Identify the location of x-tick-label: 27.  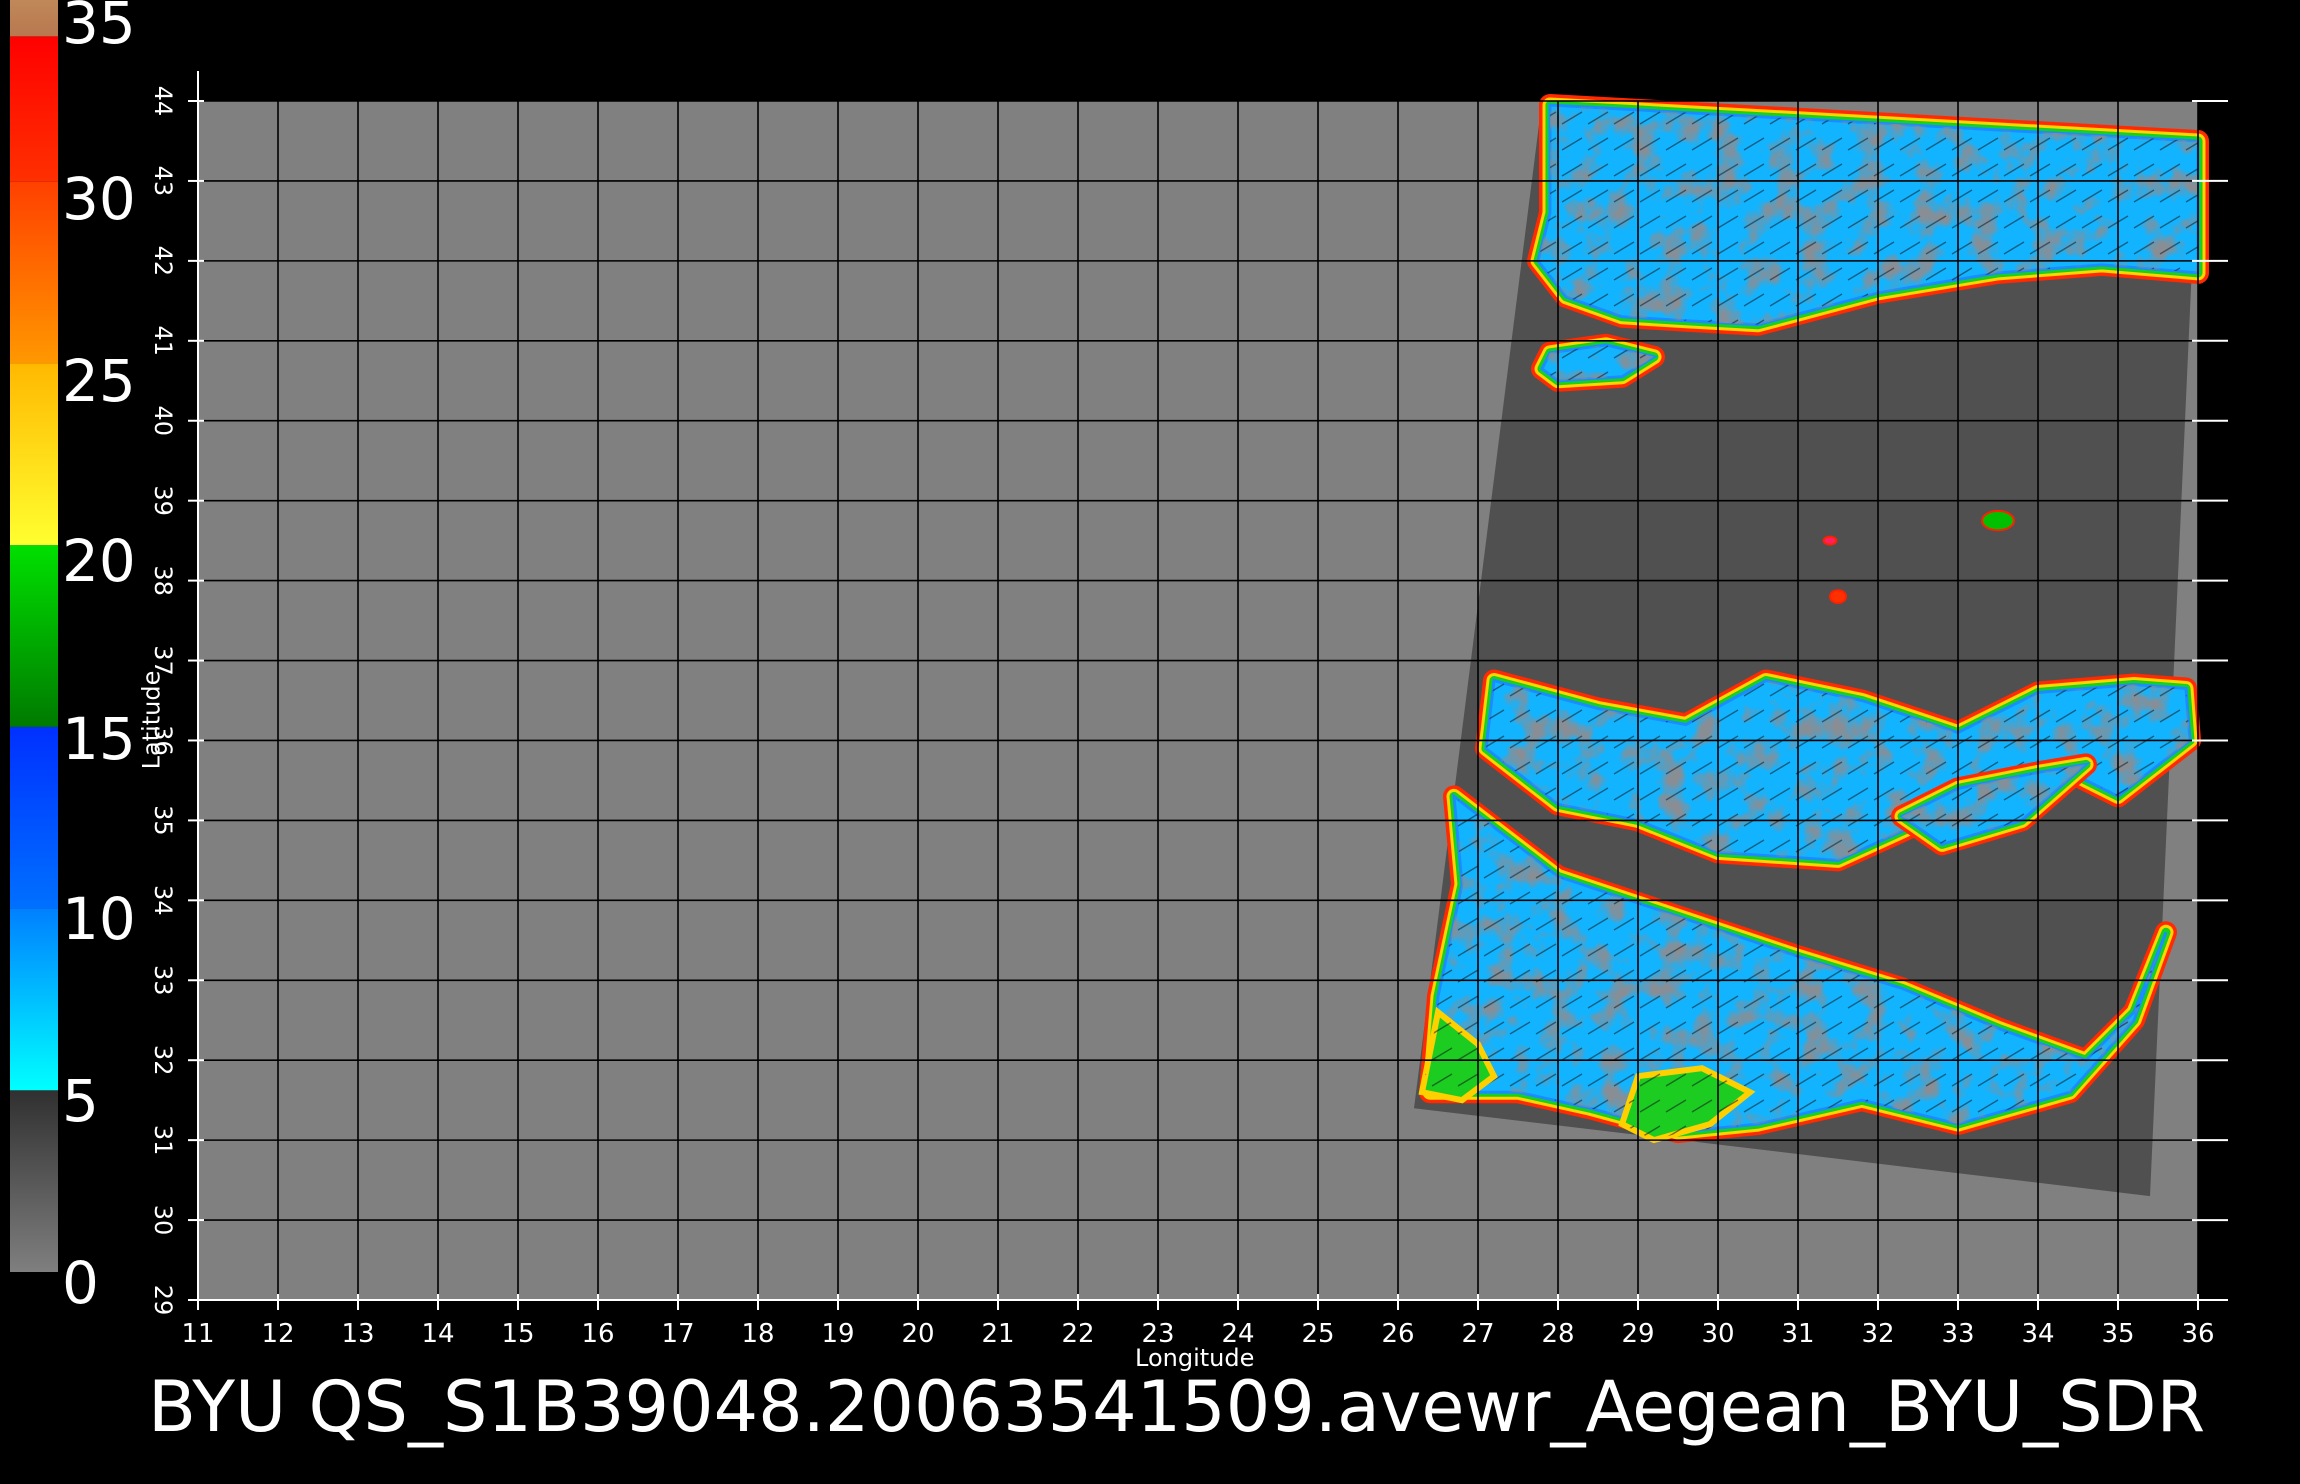
(1477, 1334).